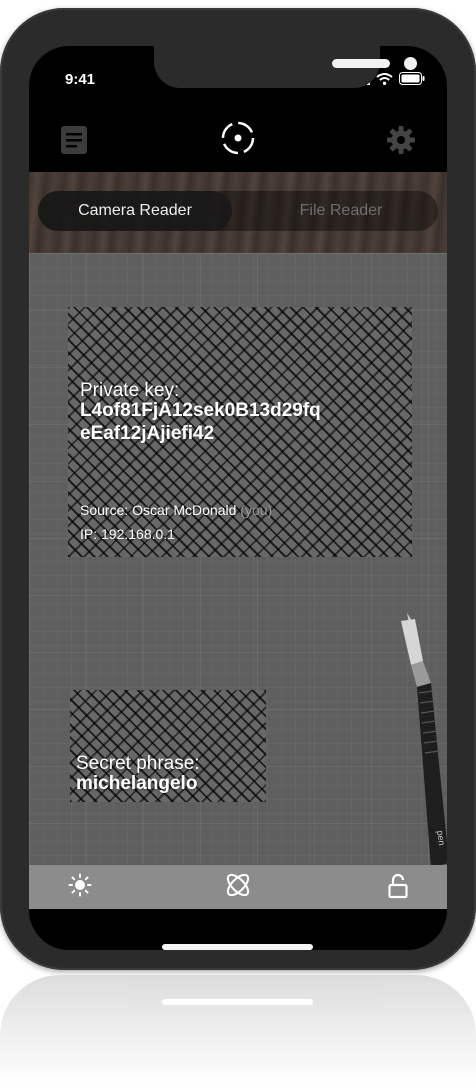 The height and width of the screenshot is (1091, 476). Describe the element at coordinates (285, 67) in the screenshot. I see `notch` at that location.